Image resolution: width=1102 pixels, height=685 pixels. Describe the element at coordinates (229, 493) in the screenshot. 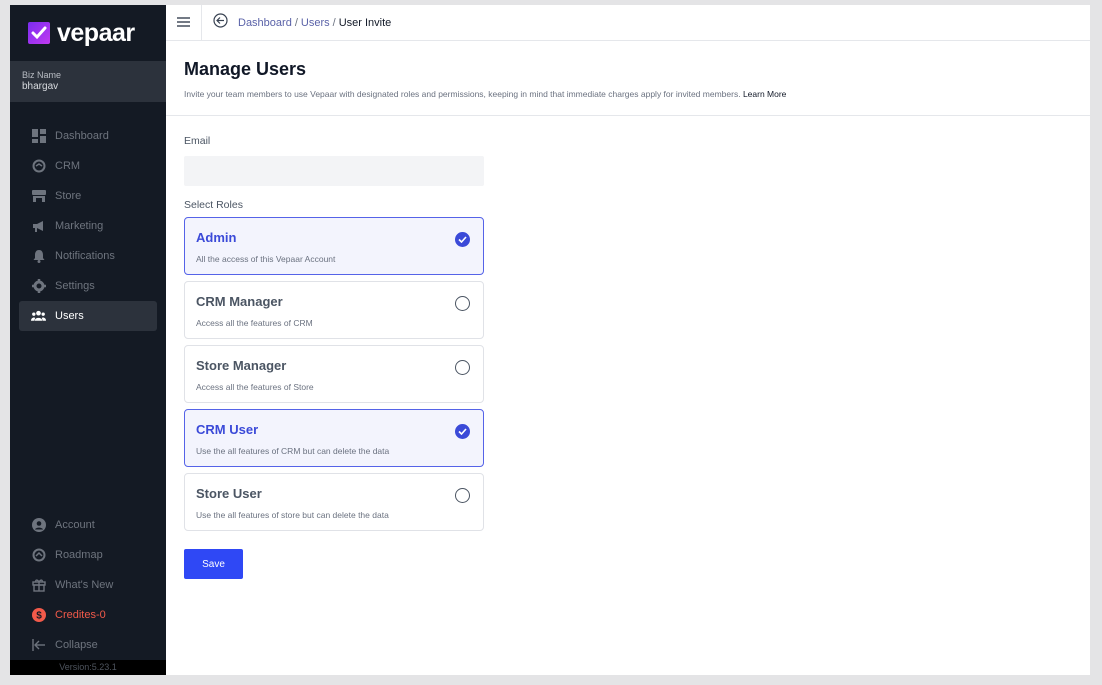

I see `role-name: Store User` at that location.